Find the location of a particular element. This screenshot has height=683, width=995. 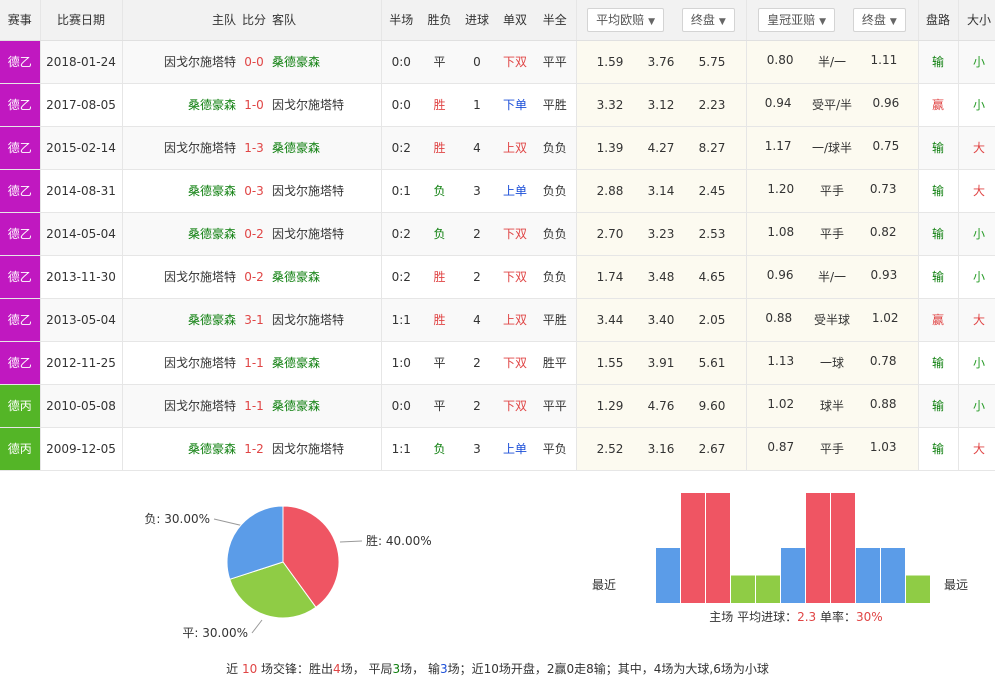

match-score: 0-0 is located at coordinates (254, 62).